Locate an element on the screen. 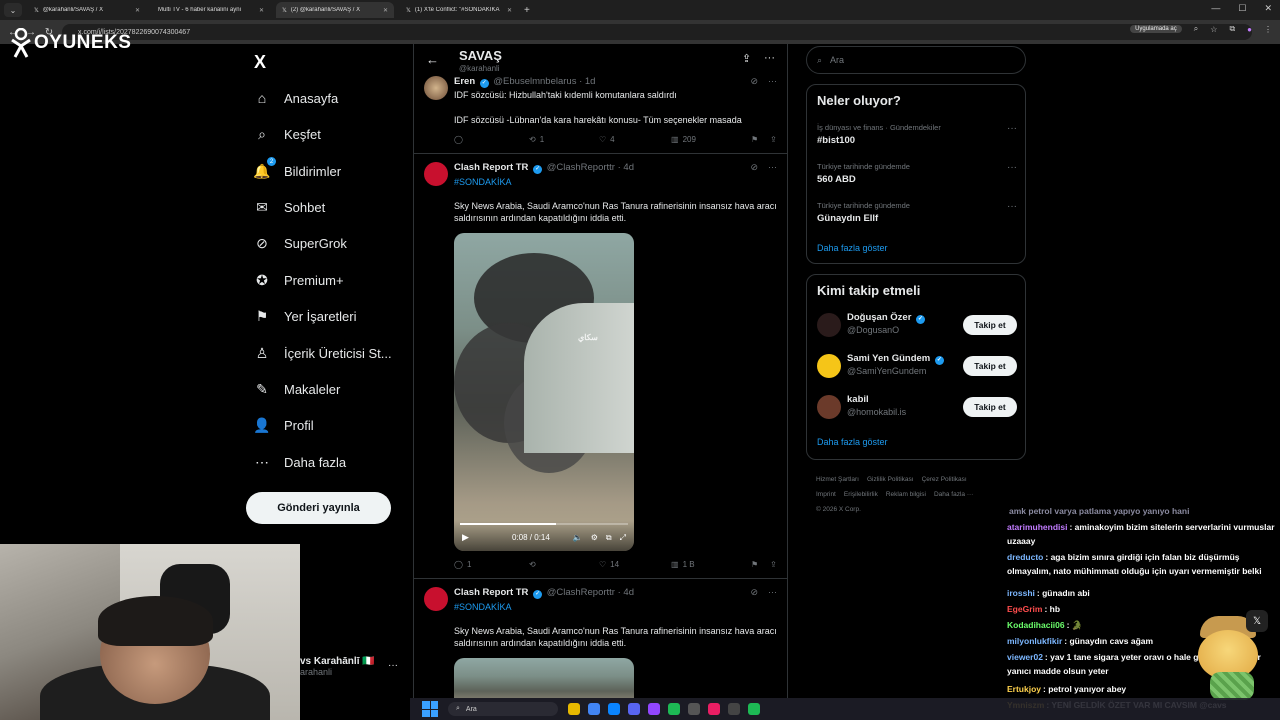  windows-start-icon is located at coordinates (430, 709).